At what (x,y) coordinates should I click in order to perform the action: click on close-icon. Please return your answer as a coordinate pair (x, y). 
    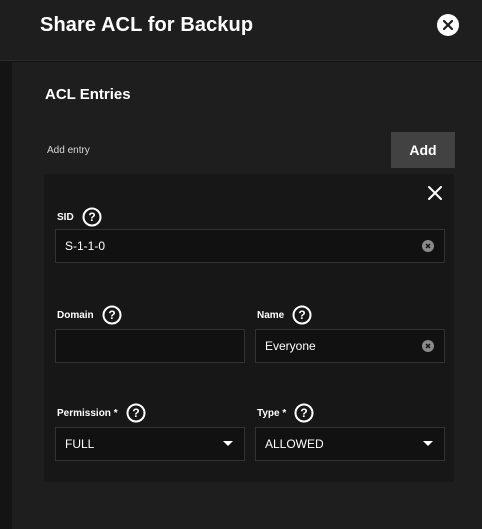
    Looking at the image, I should click on (435, 193).